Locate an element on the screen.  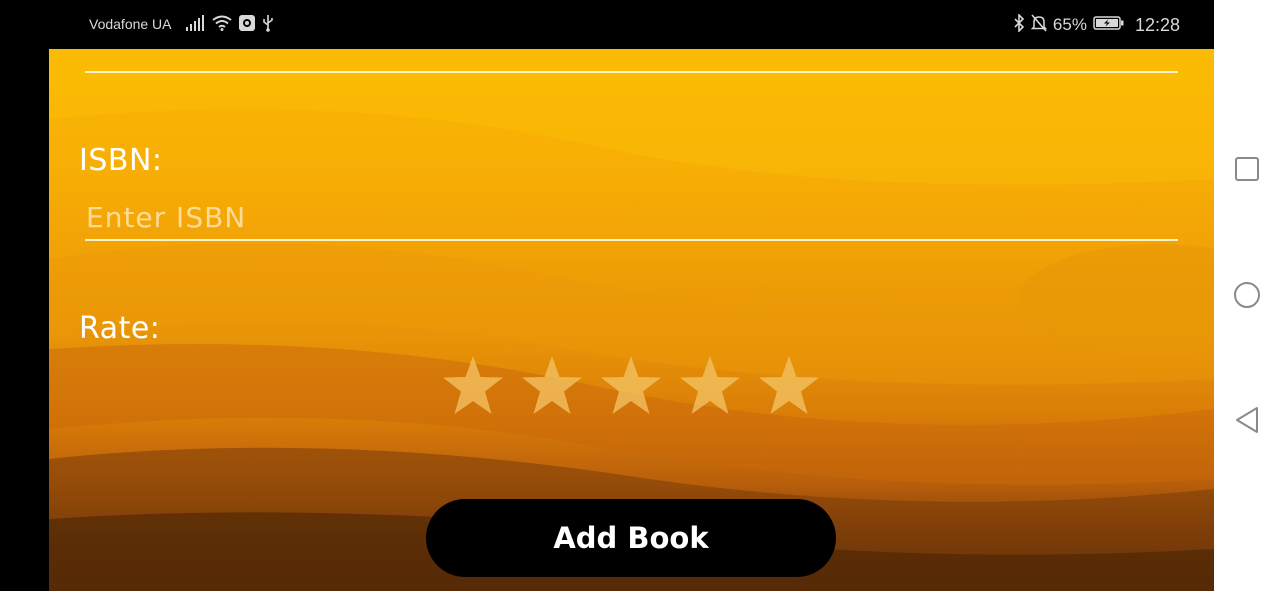
usb-icon is located at coordinates (268, 25).